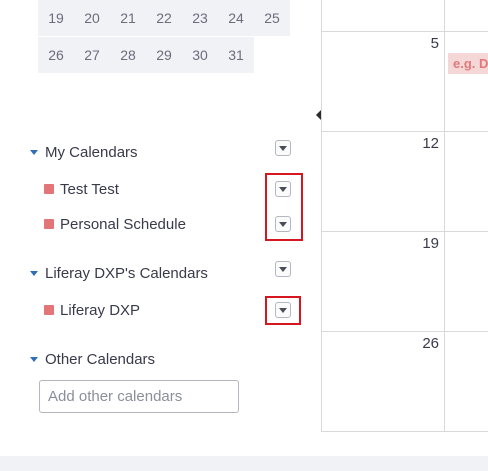 The image size is (488, 471). Describe the element at coordinates (430, 243) in the screenshot. I see `month-day-number: 19` at that location.